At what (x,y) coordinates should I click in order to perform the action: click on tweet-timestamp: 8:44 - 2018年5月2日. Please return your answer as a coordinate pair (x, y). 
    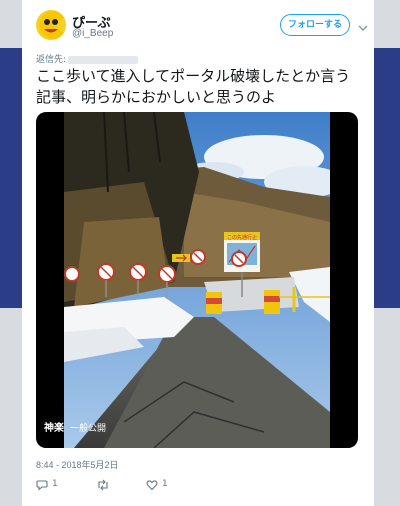
    Looking at the image, I should click on (77, 464).